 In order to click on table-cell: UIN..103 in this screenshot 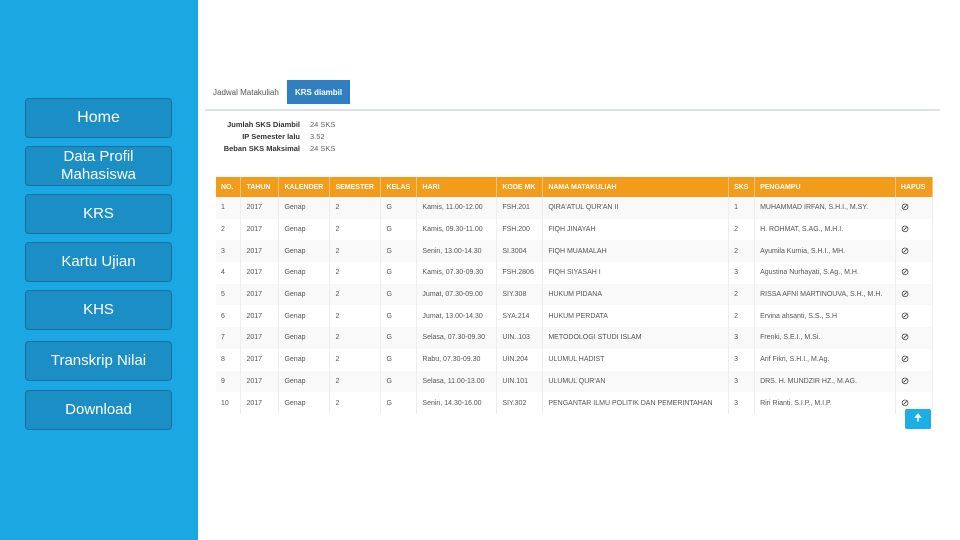, I will do `click(520, 338)`.